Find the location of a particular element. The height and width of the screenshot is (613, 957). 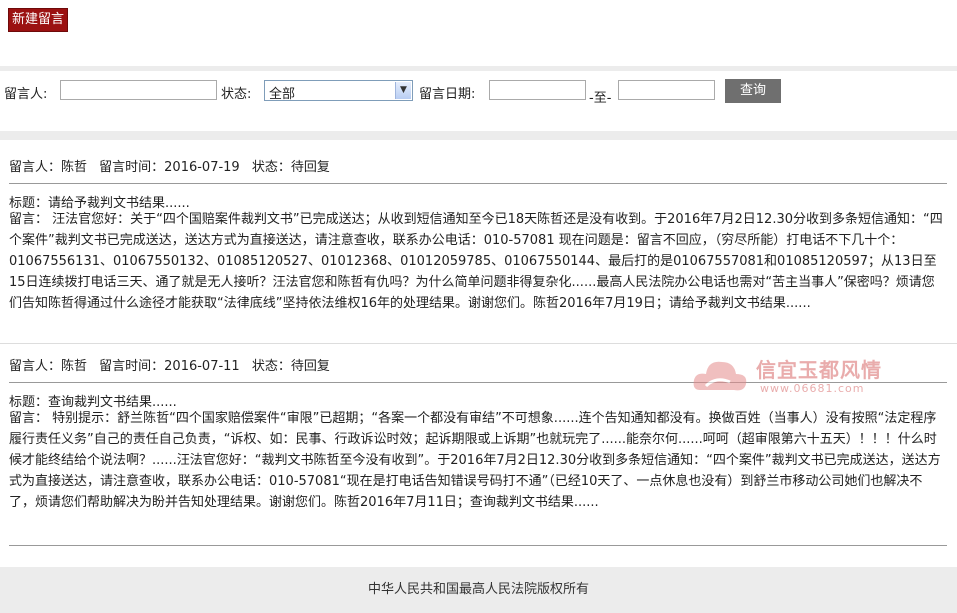

message-separator is located at coordinates (478, 343).